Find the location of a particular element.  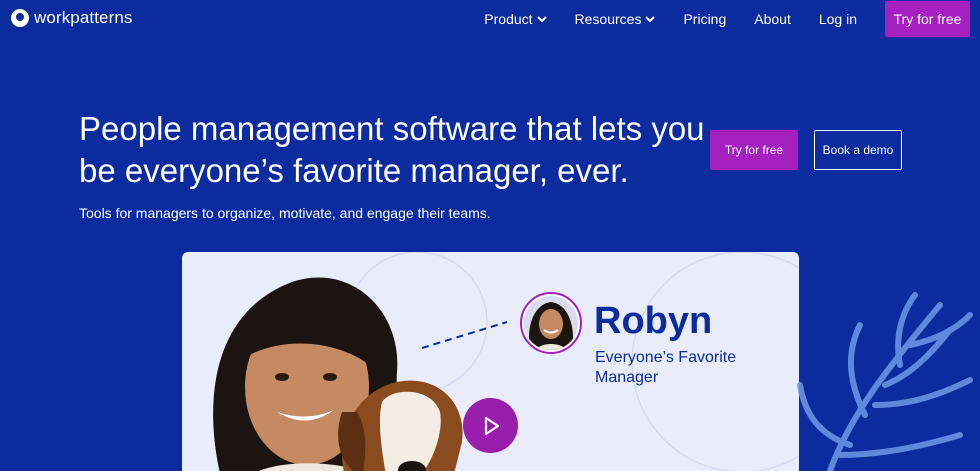

nav-about: About is located at coordinates (772, 19).